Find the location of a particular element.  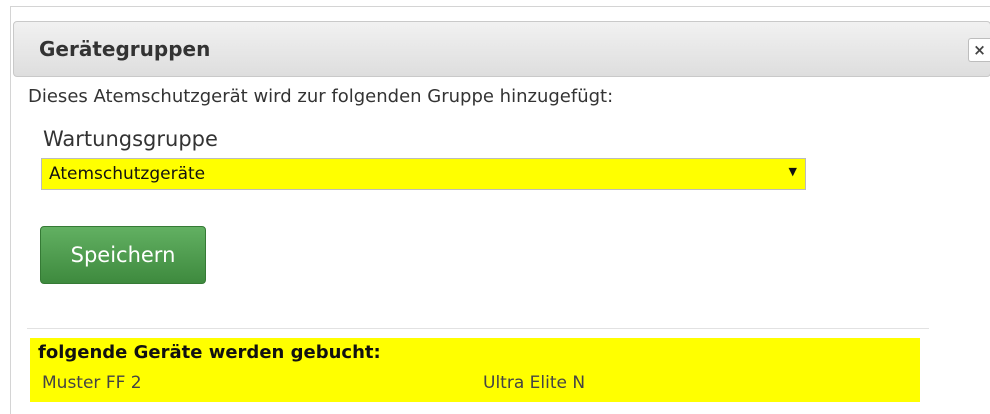

close-icon: × is located at coordinates (979, 50).